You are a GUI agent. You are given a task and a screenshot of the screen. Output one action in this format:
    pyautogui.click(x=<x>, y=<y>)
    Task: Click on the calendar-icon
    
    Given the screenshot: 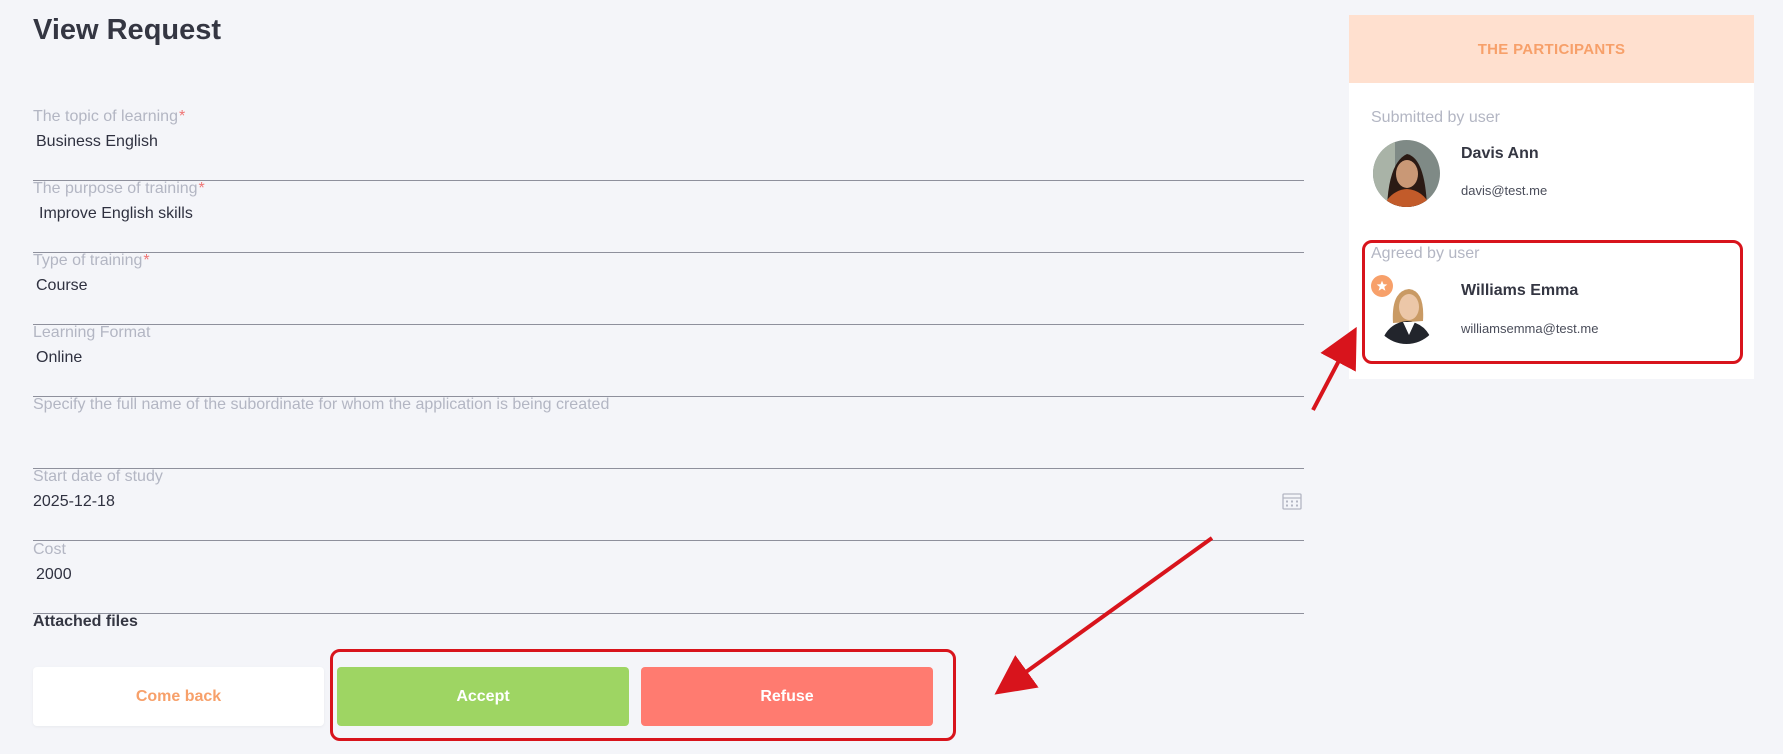 What is the action you would take?
    pyautogui.click(x=1292, y=501)
    